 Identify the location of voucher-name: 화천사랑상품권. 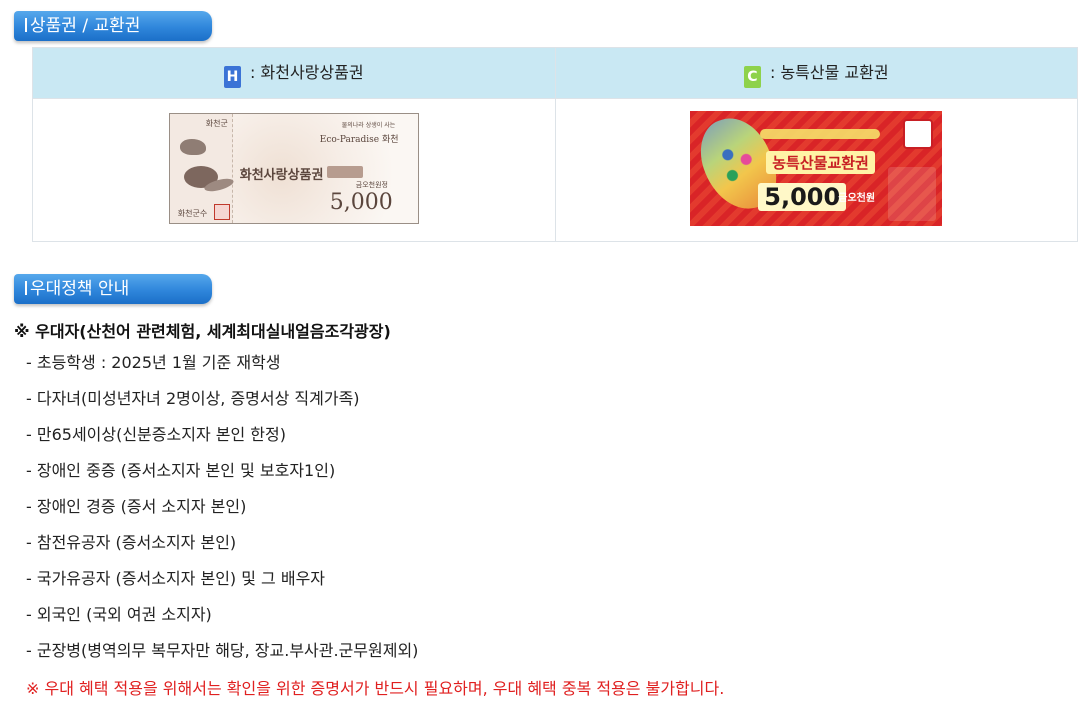
(281, 175).